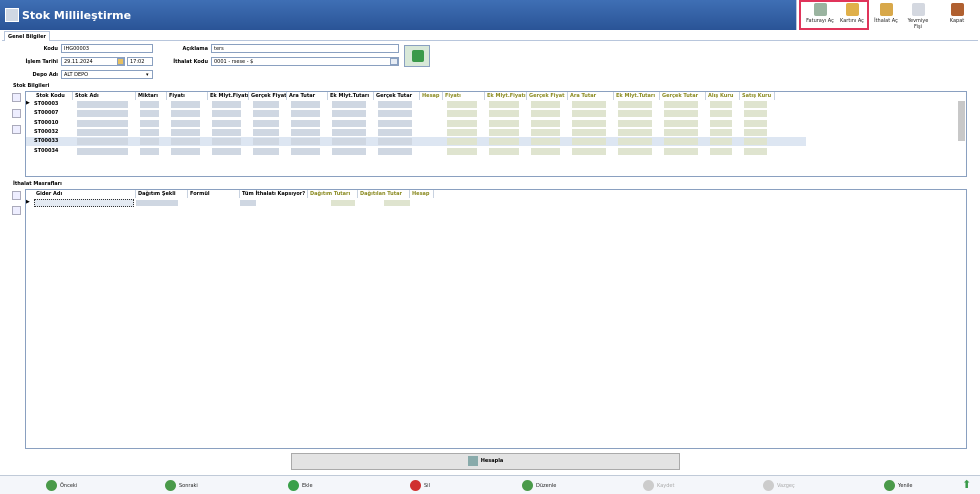 Image resolution: width=980 pixels, height=494 pixels. Describe the element at coordinates (966, 484) in the screenshot. I see `arrow-up-icon: ⬆` at that location.